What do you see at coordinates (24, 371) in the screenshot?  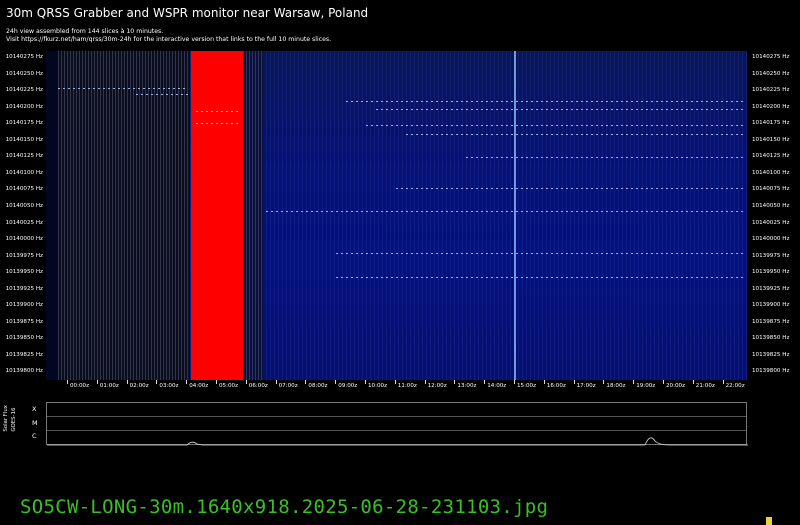 I see `y-tick-label: 10139800 Hz` at bounding box center [24, 371].